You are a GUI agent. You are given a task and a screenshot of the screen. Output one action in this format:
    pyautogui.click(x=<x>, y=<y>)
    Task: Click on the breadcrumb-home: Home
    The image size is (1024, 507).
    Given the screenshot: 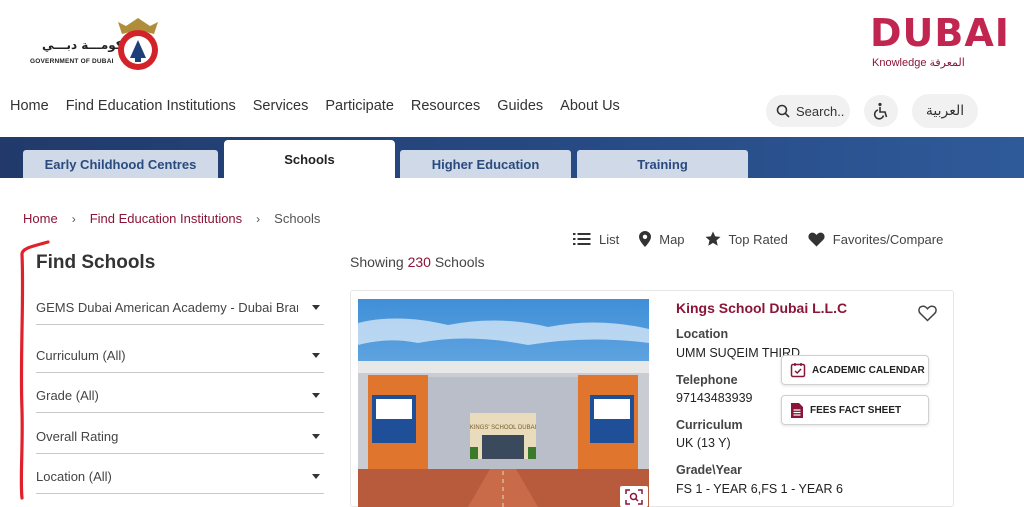 What is the action you would take?
    pyautogui.click(x=40, y=218)
    